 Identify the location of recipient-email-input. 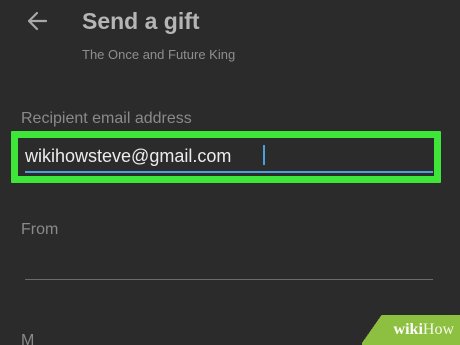
(229, 157).